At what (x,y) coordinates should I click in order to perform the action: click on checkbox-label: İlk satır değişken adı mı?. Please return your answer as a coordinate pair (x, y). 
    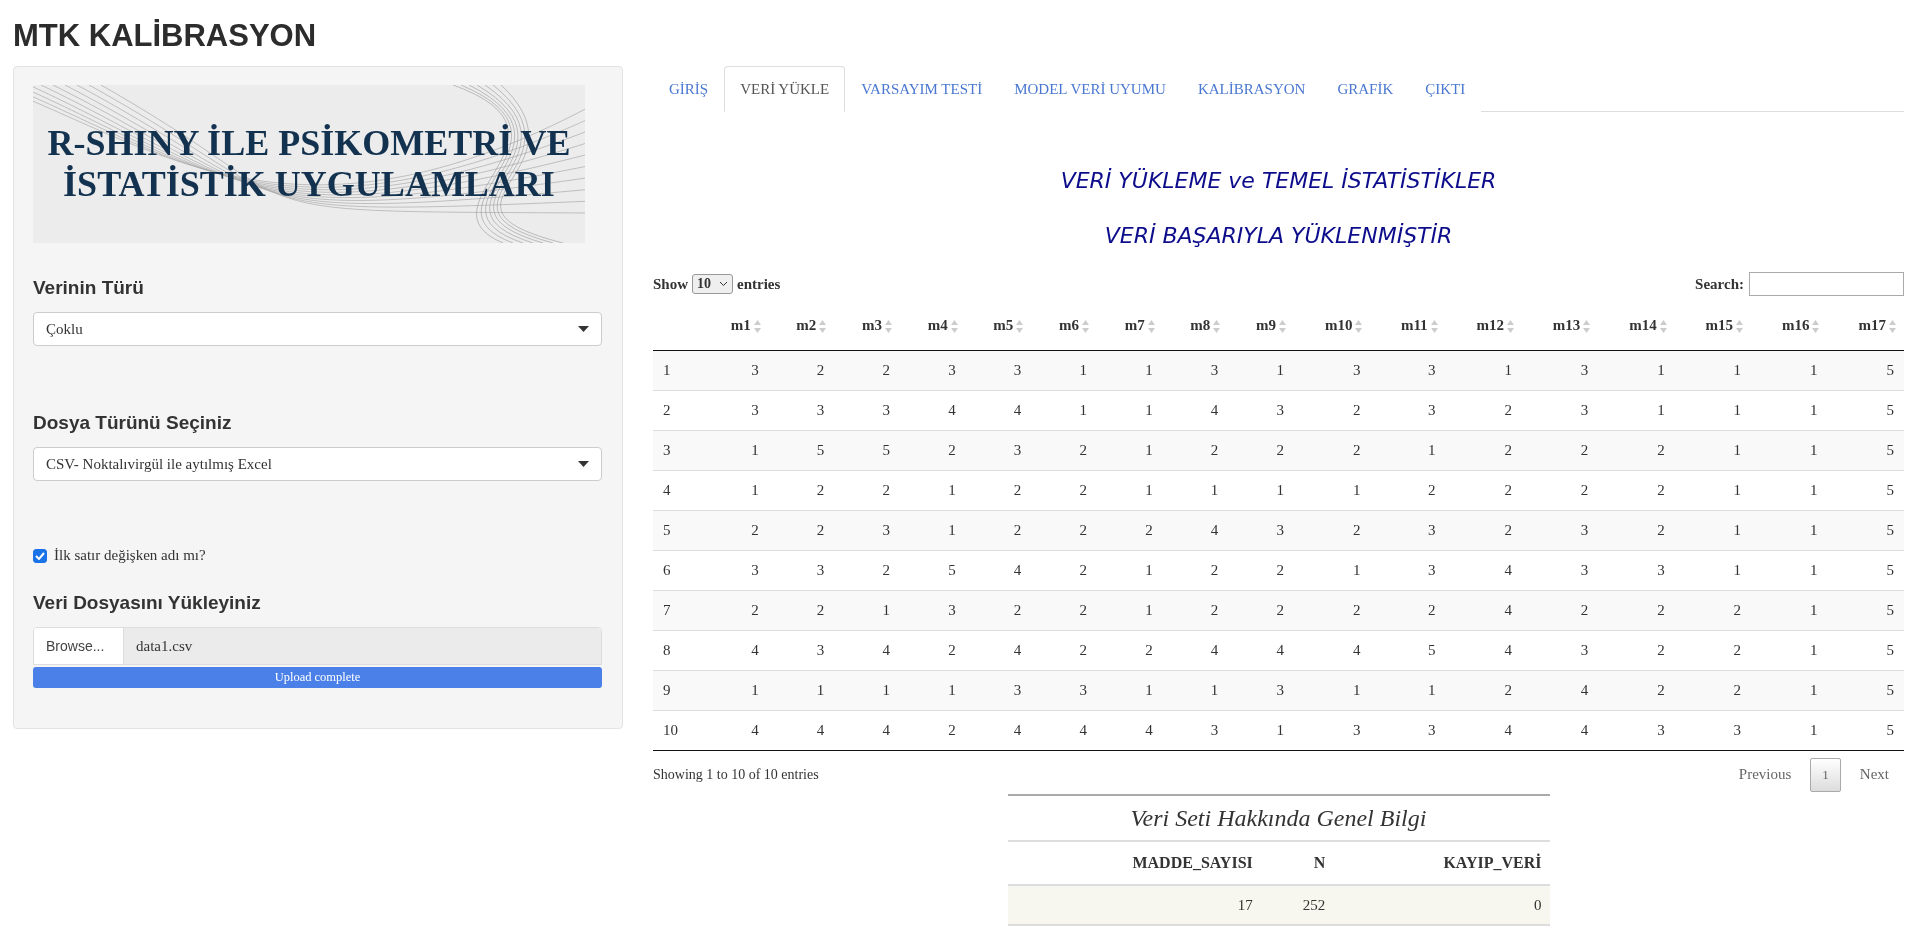
    Looking at the image, I should click on (130, 555).